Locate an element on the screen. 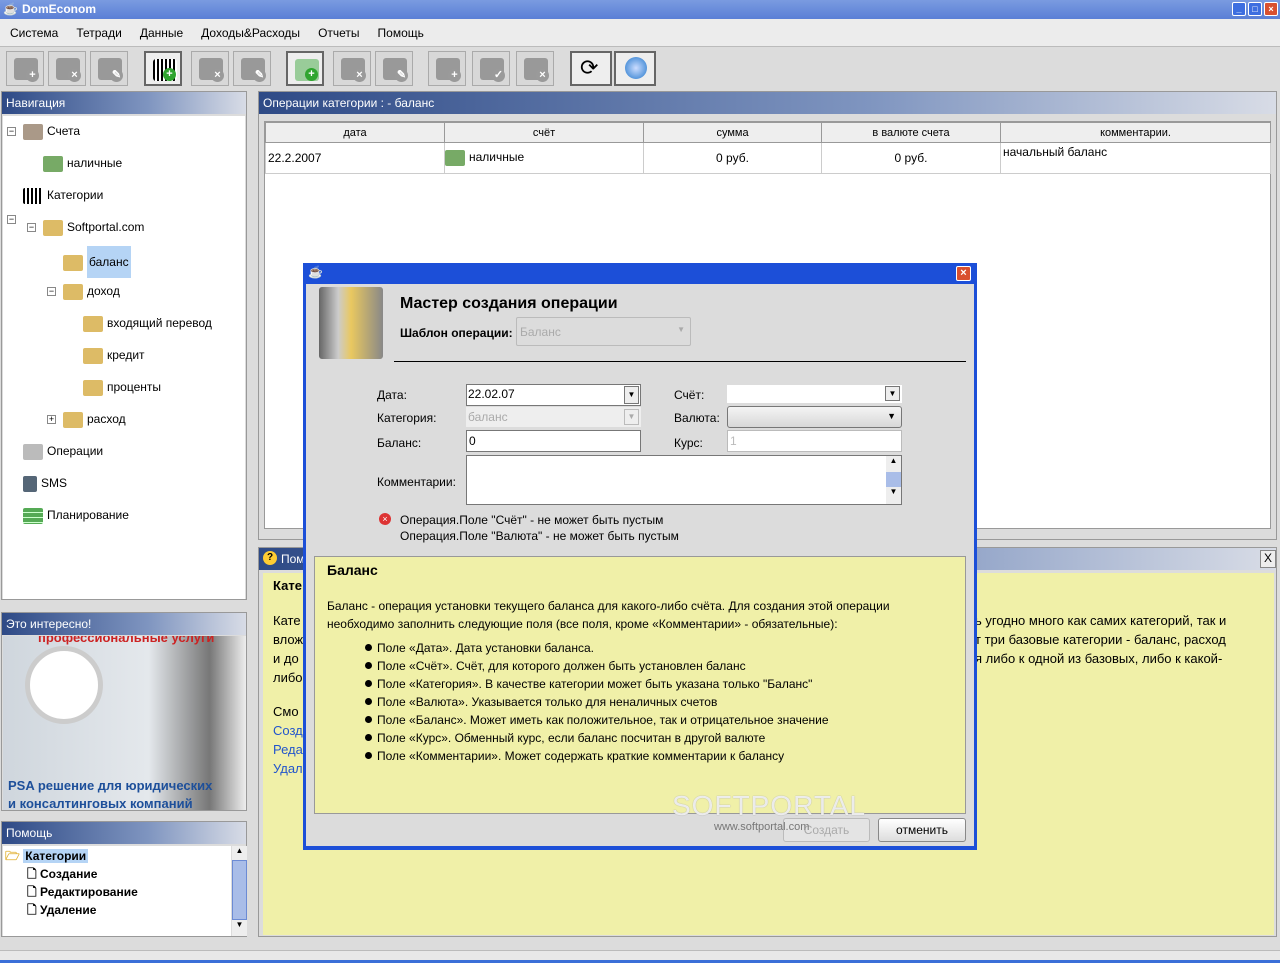 This screenshot has width=1280, height=963. category-field: баланс ▼ is located at coordinates (553, 417).